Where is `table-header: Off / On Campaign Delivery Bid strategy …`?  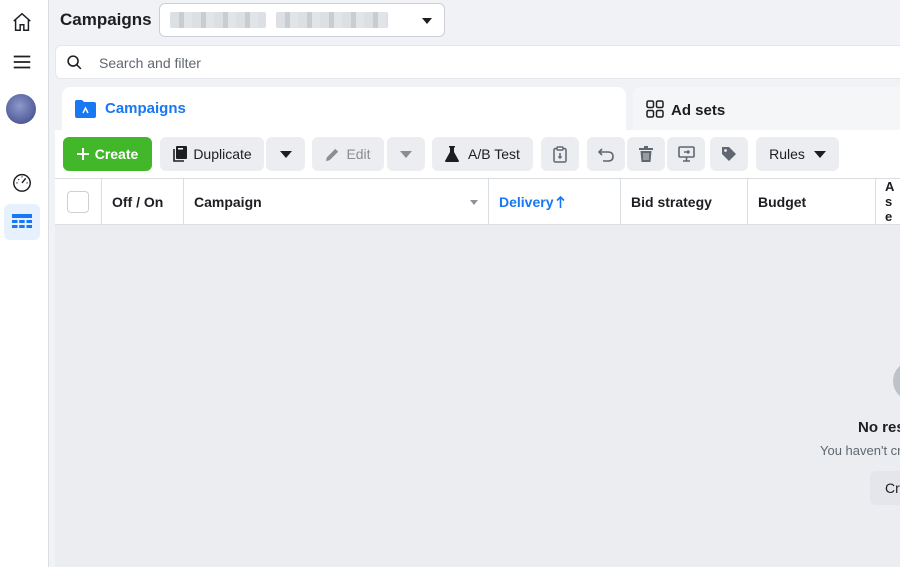
table-header: Off / On Campaign Delivery Bid strategy … is located at coordinates (477, 201).